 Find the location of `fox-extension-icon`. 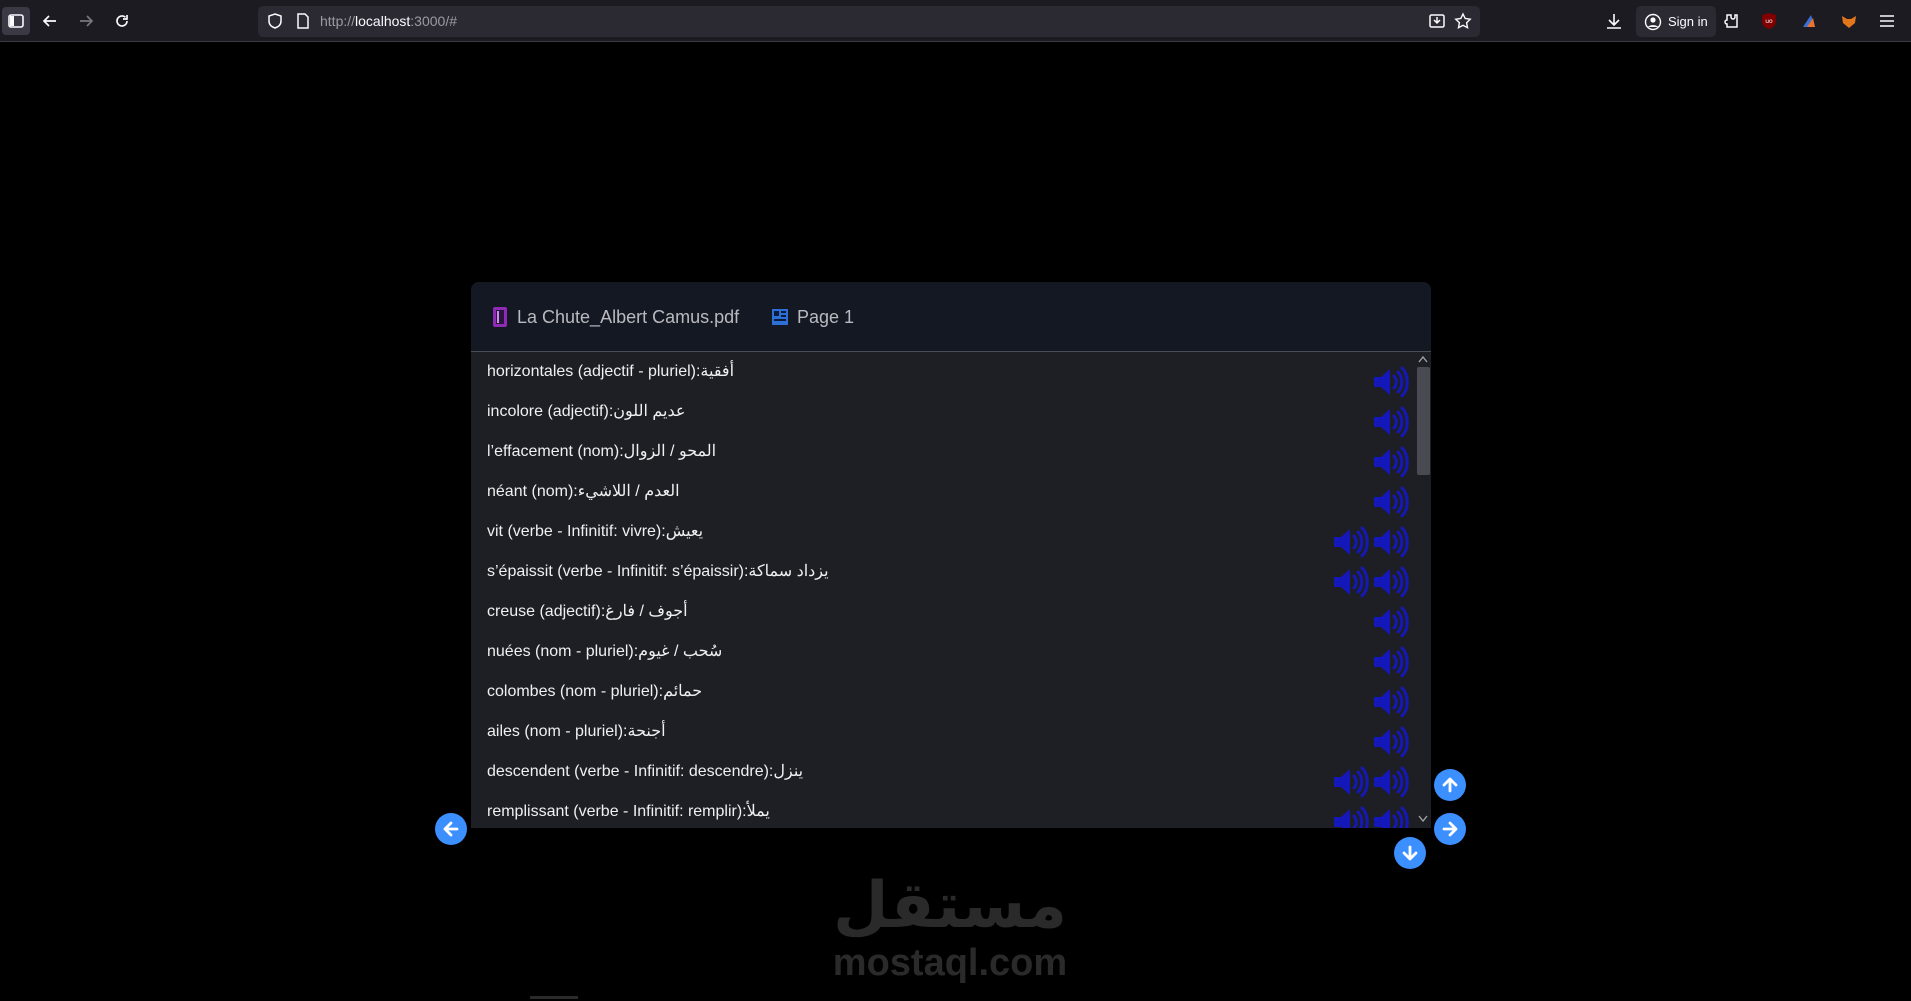

fox-extension-icon is located at coordinates (1849, 22).